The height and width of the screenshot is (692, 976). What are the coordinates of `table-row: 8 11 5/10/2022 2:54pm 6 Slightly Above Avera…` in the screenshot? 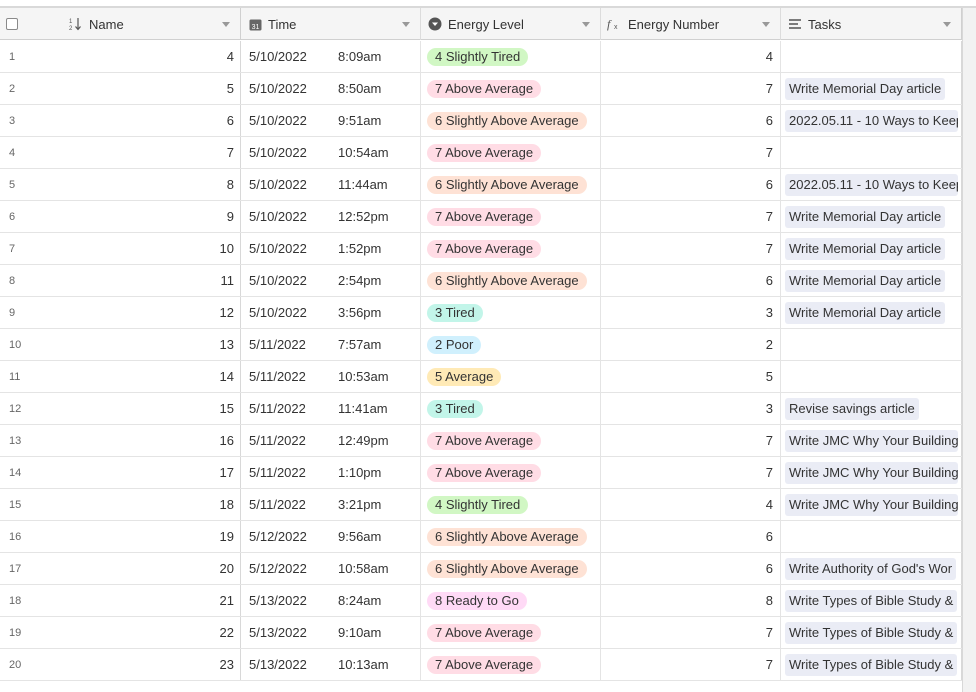 It's located at (488, 281).